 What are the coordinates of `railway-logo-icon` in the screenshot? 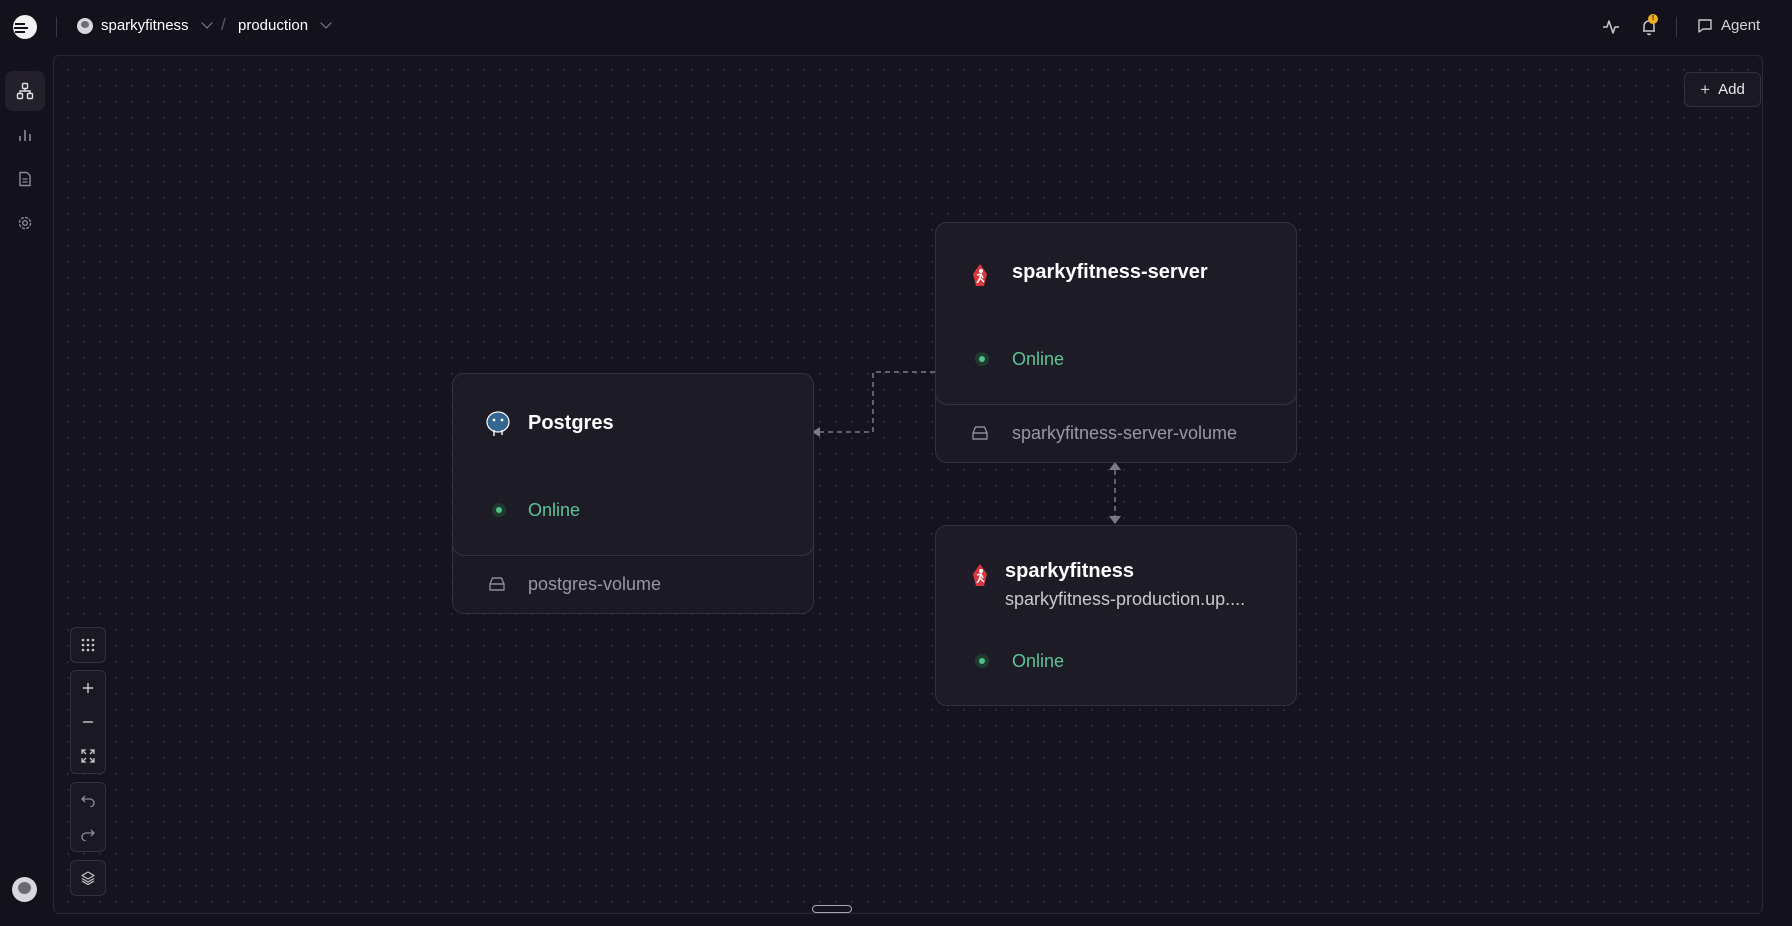 It's located at (25, 27).